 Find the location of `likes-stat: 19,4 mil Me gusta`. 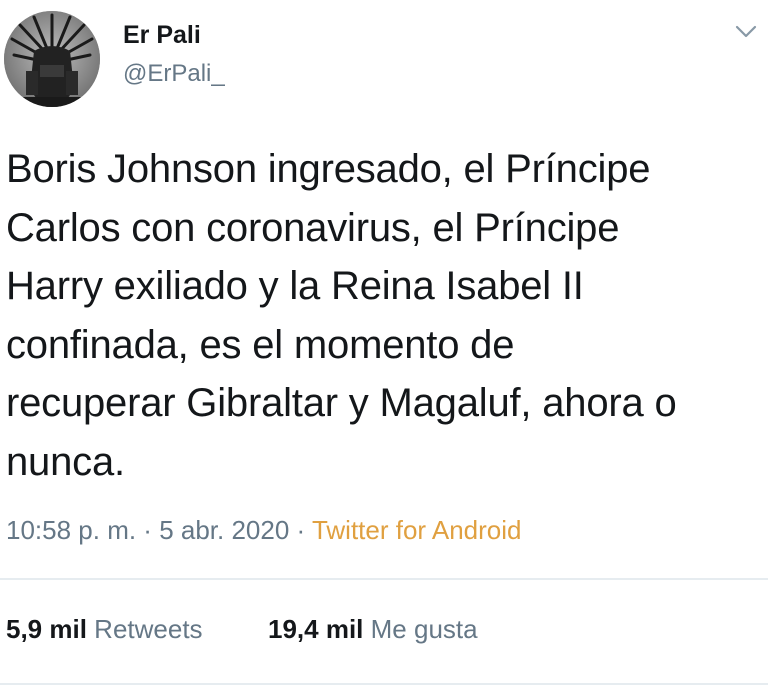

likes-stat: 19,4 mil Me gusta is located at coordinates (373, 629).